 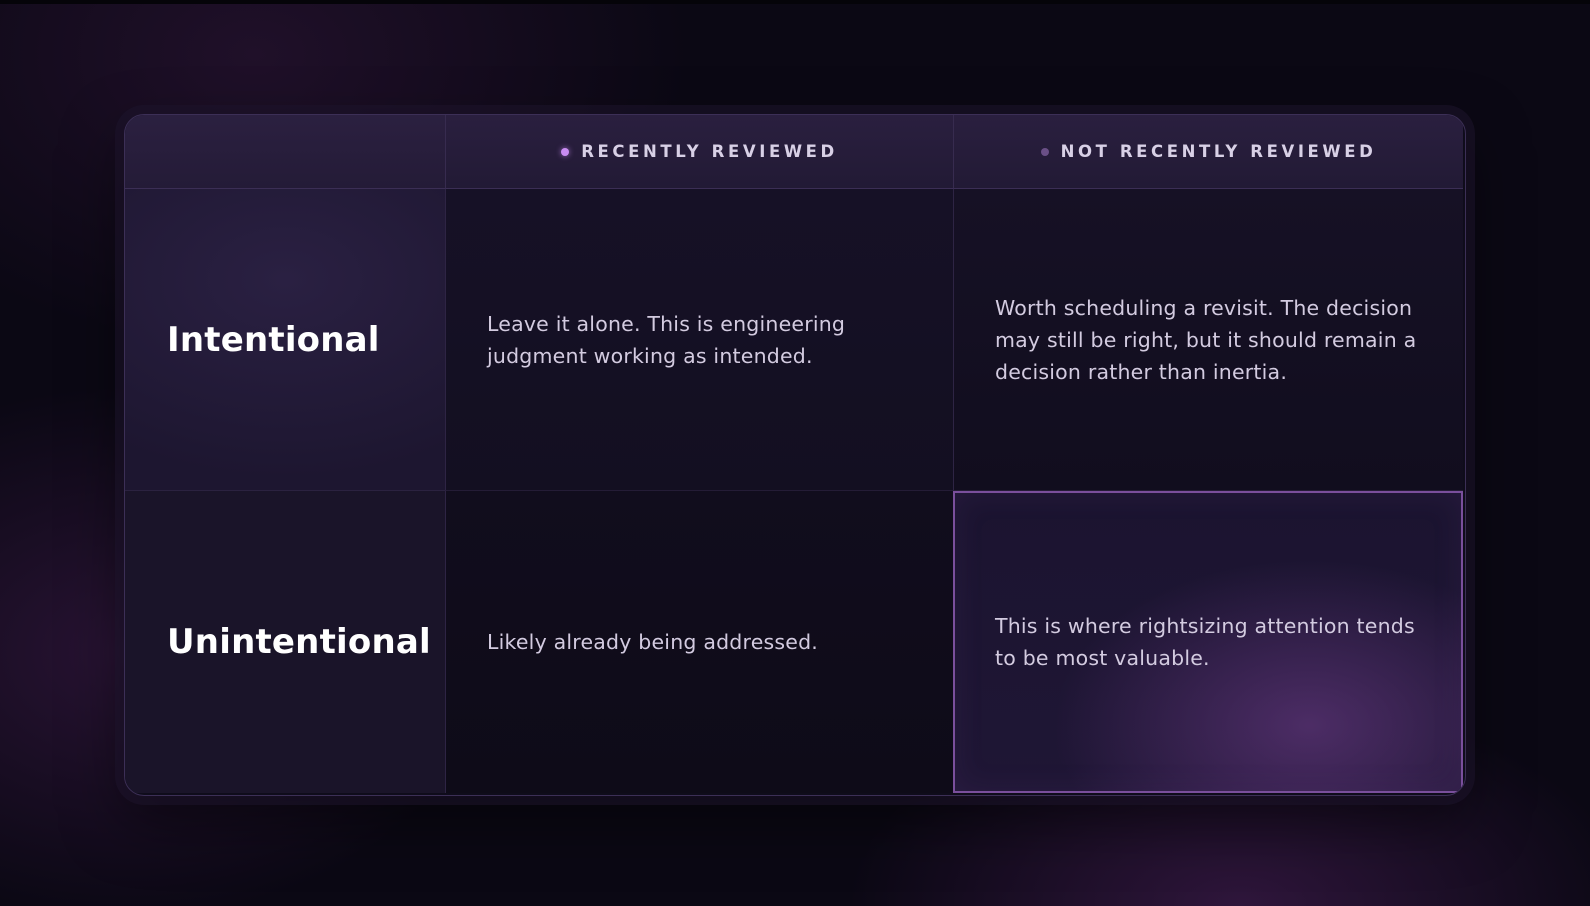 I want to click on column-header-not-recently-reviewed: NOT RECENTLY REVIEWED, so click(x=1208, y=152).